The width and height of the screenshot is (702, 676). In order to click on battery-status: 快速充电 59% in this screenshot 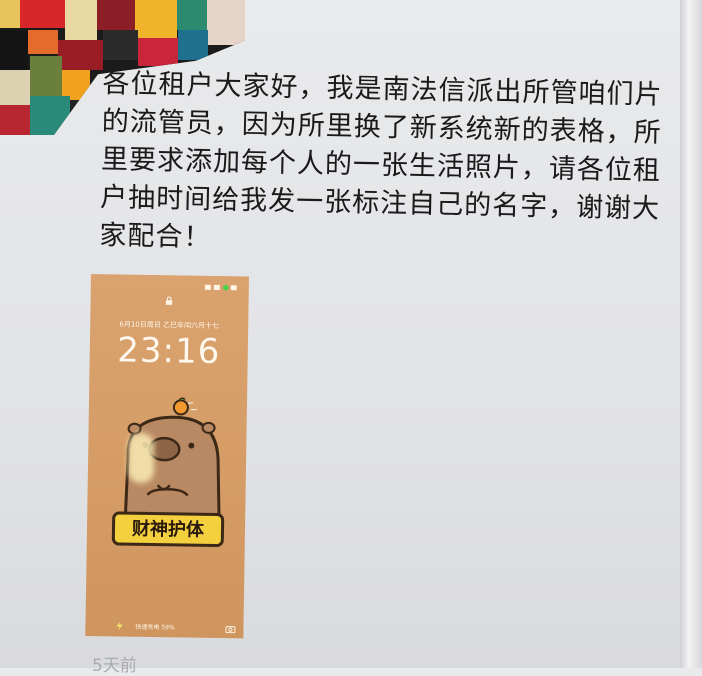, I will do `click(155, 627)`.